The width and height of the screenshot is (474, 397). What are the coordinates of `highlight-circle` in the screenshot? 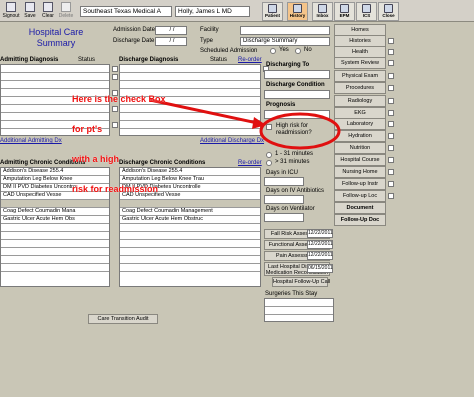 It's located at (300, 131).